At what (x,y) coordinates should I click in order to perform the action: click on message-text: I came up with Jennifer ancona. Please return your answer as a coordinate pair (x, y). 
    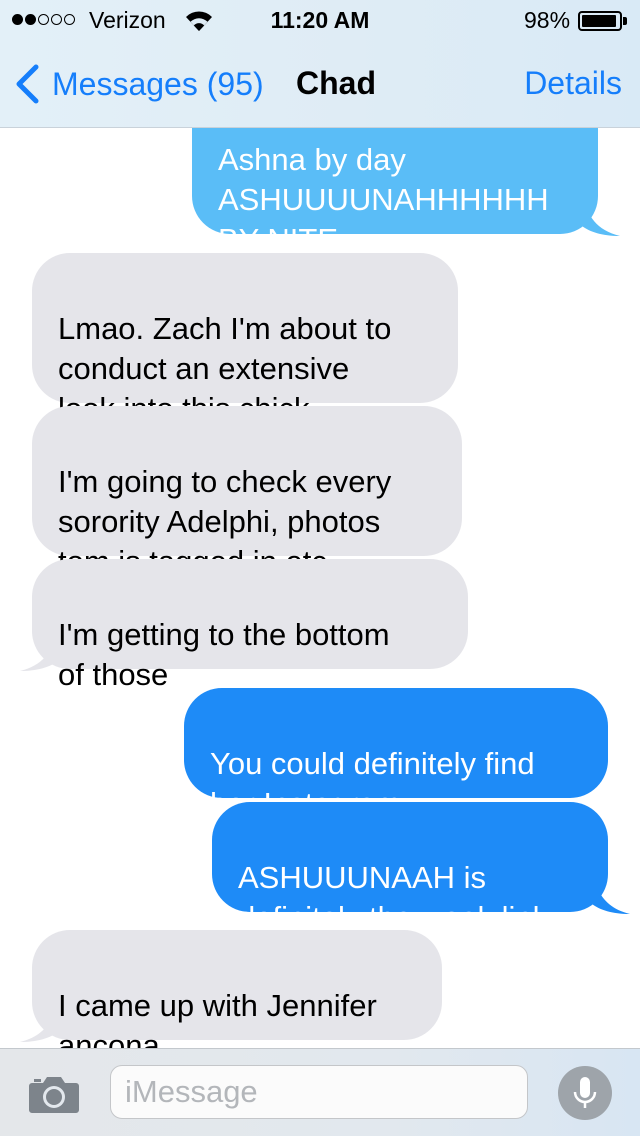
    Looking at the image, I should click on (217, 1018).